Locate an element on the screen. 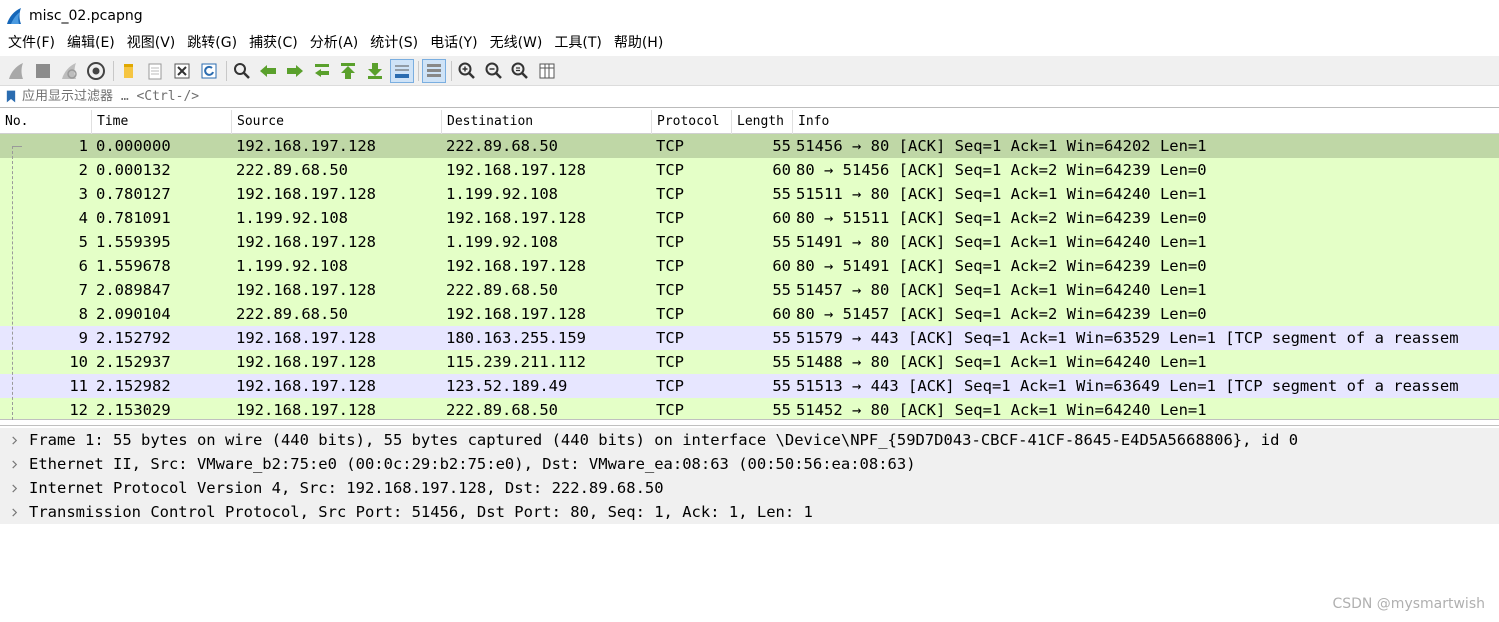 The width and height of the screenshot is (1499, 622). first-packet-button is located at coordinates (348, 71).